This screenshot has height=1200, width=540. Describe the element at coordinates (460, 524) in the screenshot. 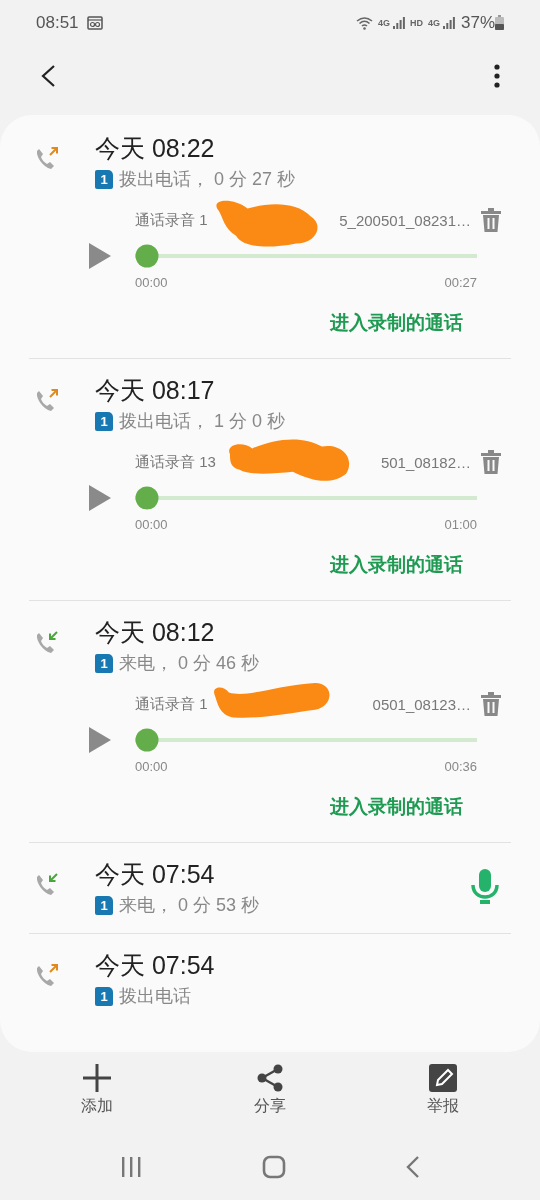

I see `total-time: 01:00` at that location.